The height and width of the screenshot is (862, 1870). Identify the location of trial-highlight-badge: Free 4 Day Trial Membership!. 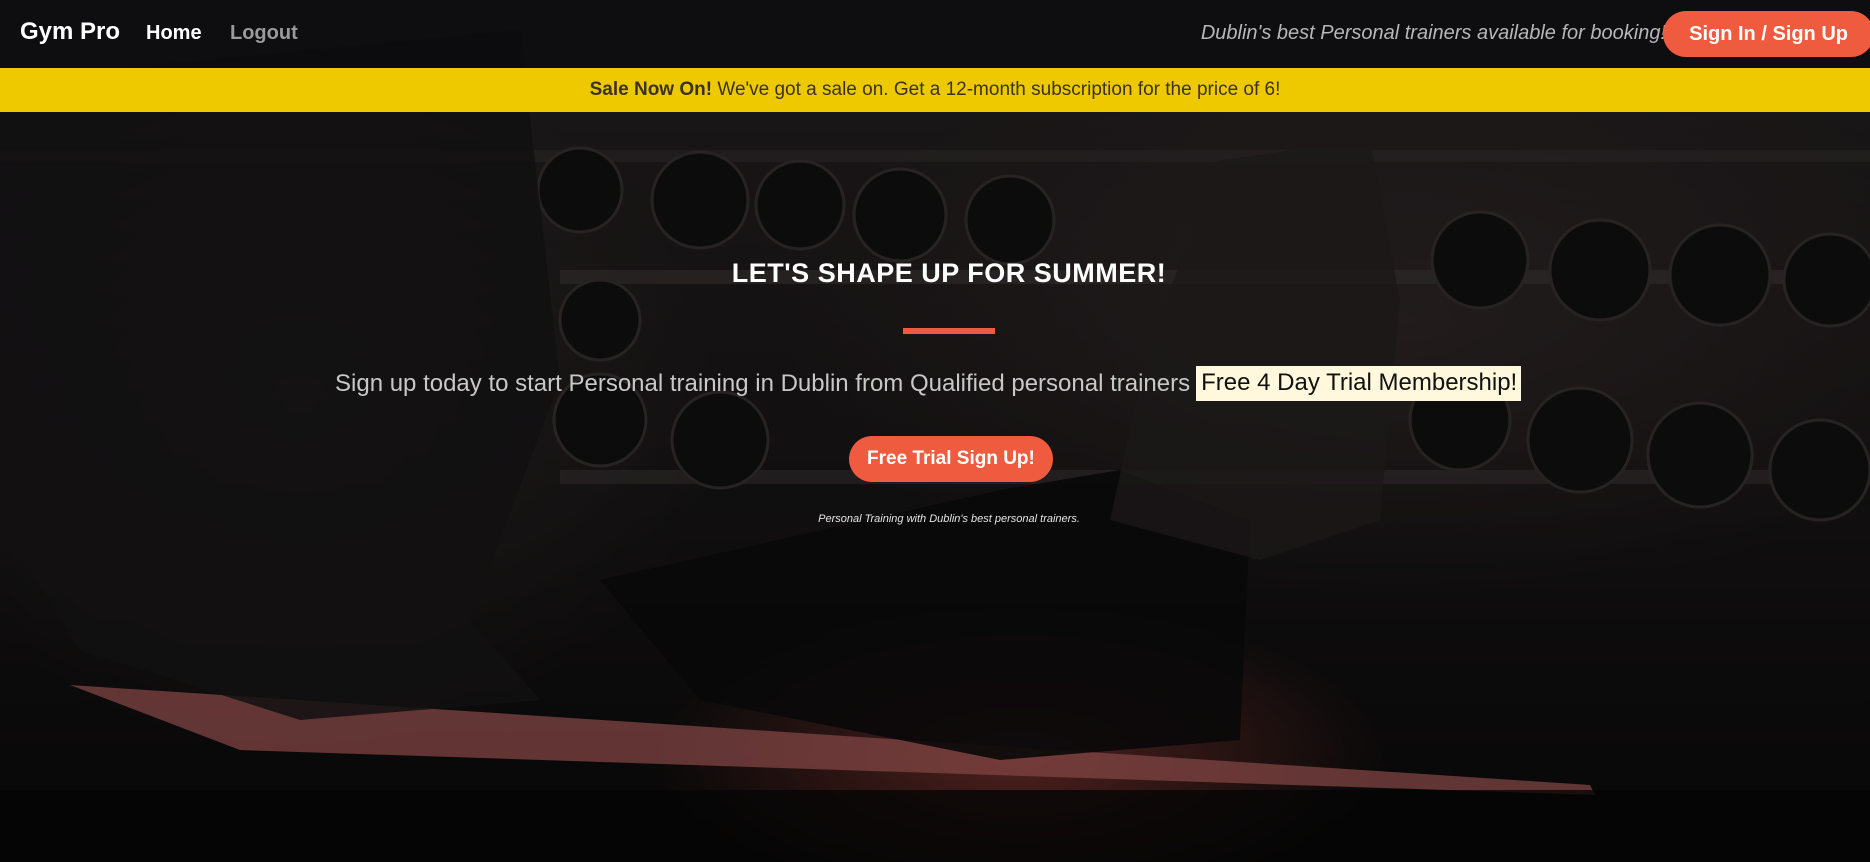
(1359, 383).